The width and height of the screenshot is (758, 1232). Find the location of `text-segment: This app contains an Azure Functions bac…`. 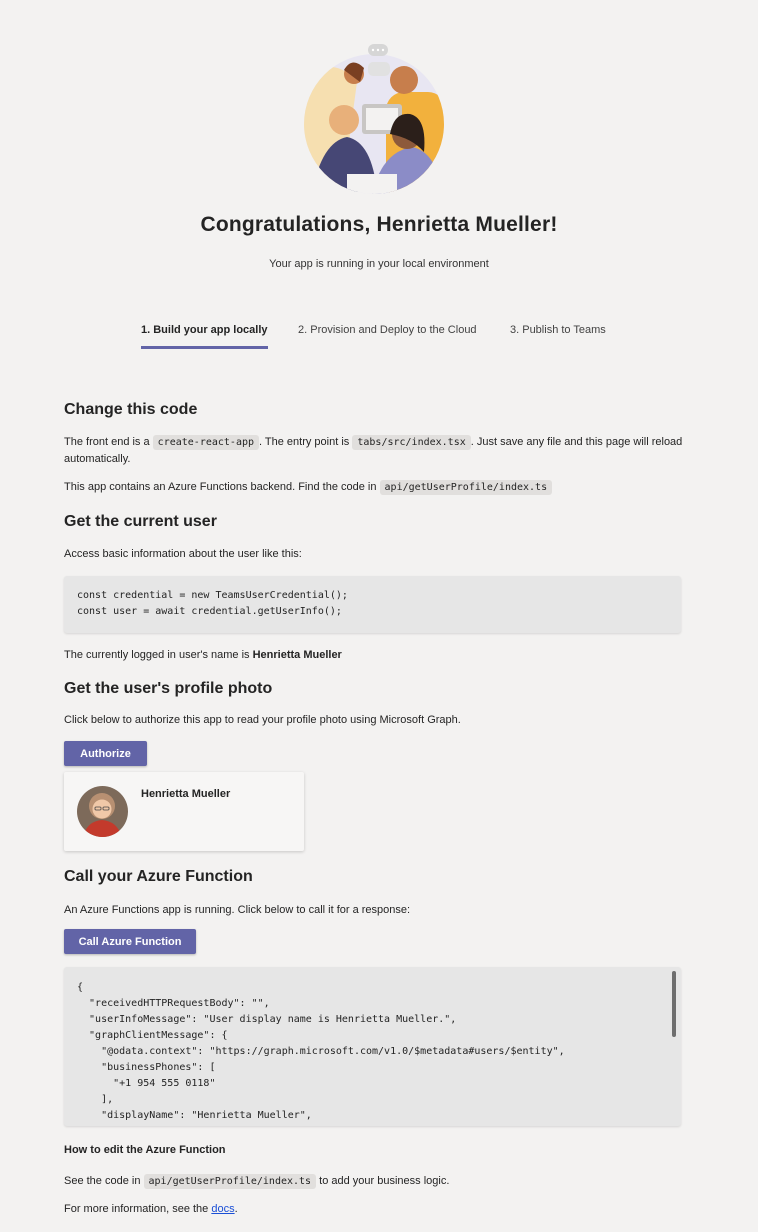

text-segment: This app contains an Azure Functions bac… is located at coordinates (222, 487).